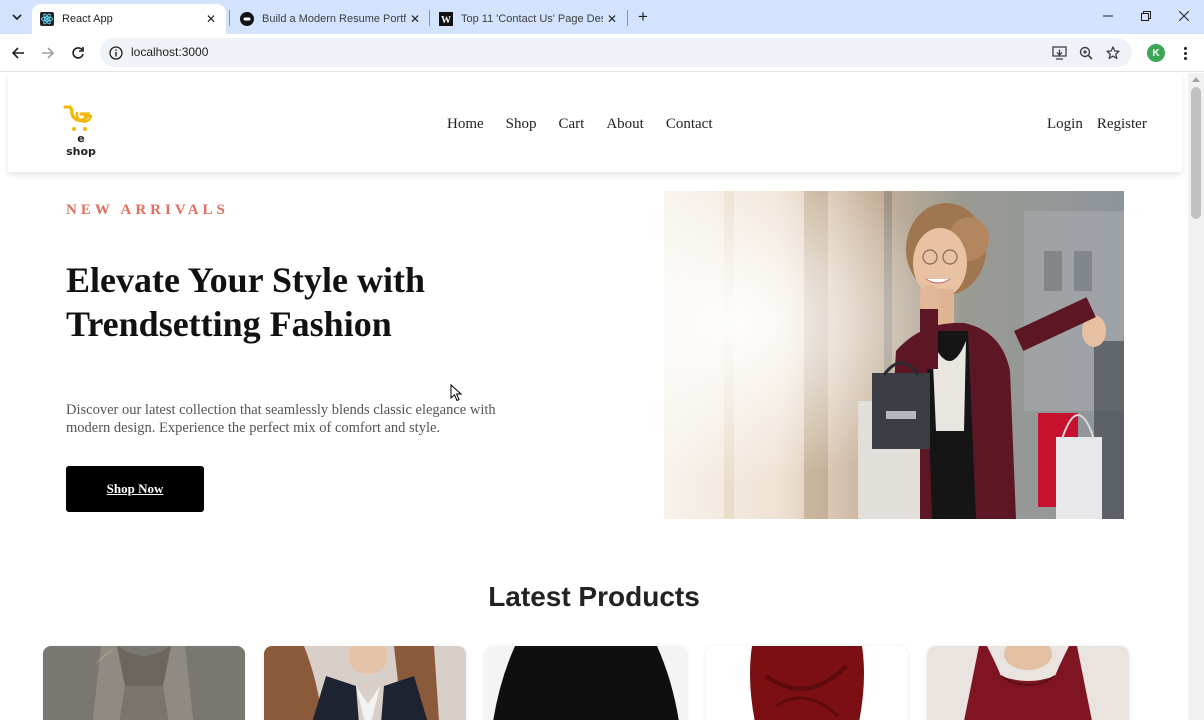 Image resolution: width=1204 pixels, height=720 pixels. Describe the element at coordinates (465, 124) in the screenshot. I see `nav-home-link: Home` at that location.